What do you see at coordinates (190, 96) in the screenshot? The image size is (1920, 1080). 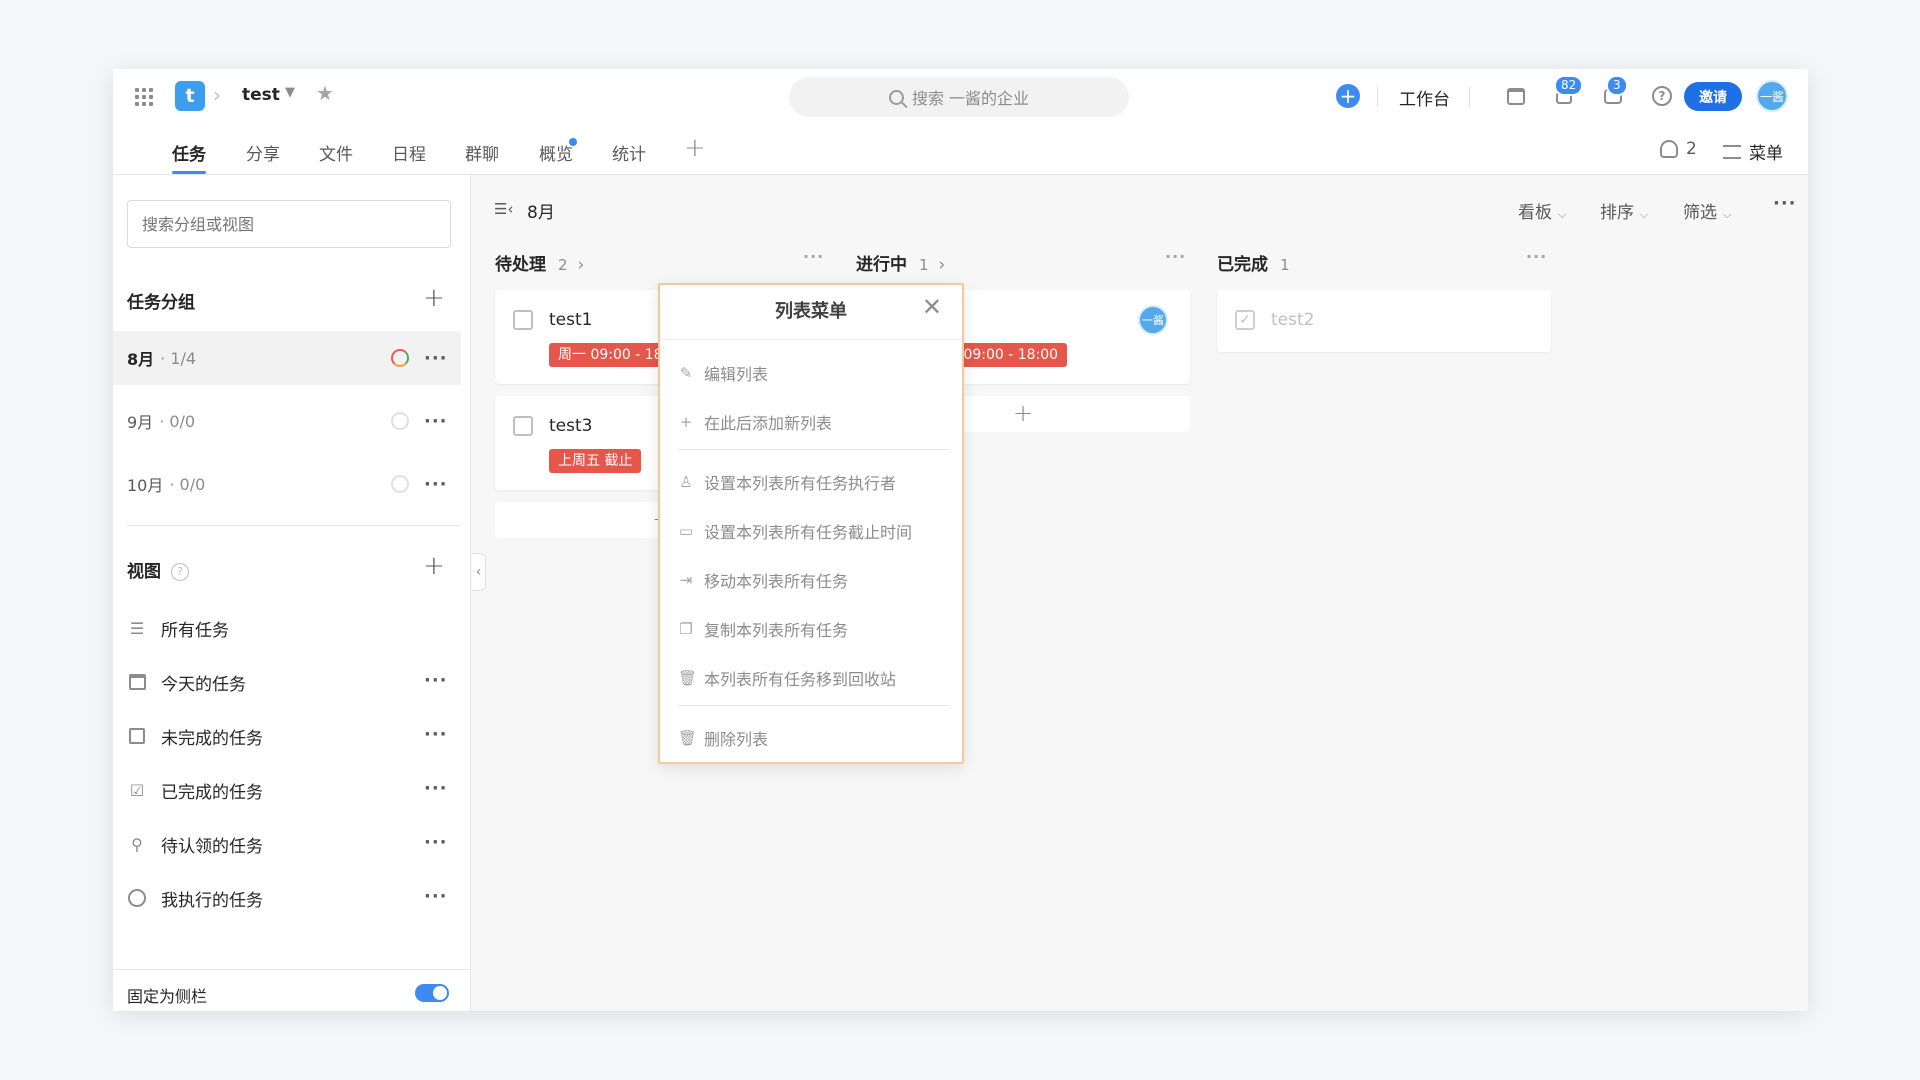 I see `project-logo: t` at bounding box center [190, 96].